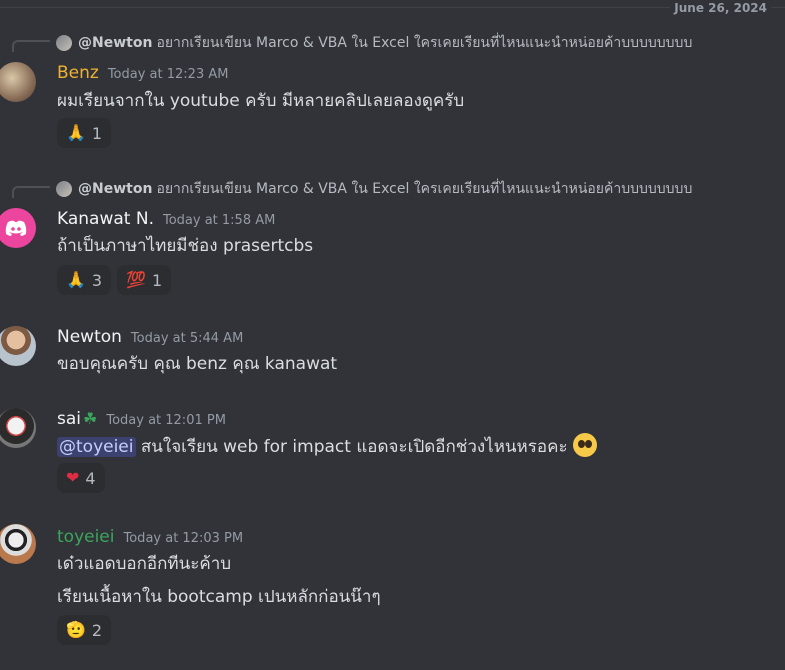  Describe the element at coordinates (69, 419) in the screenshot. I see `username: sai` at that location.